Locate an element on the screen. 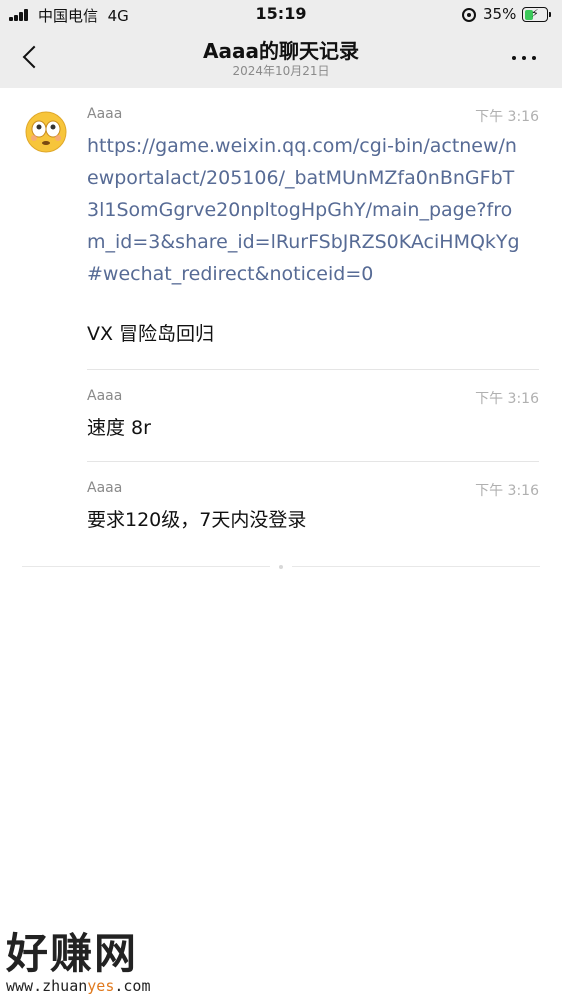  message-text: 速度 8r is located at coordinates (119, 428).